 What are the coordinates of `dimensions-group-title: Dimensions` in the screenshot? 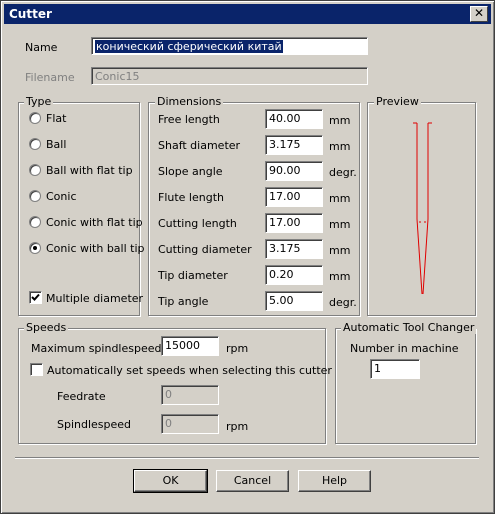 It's located at (189, 101).